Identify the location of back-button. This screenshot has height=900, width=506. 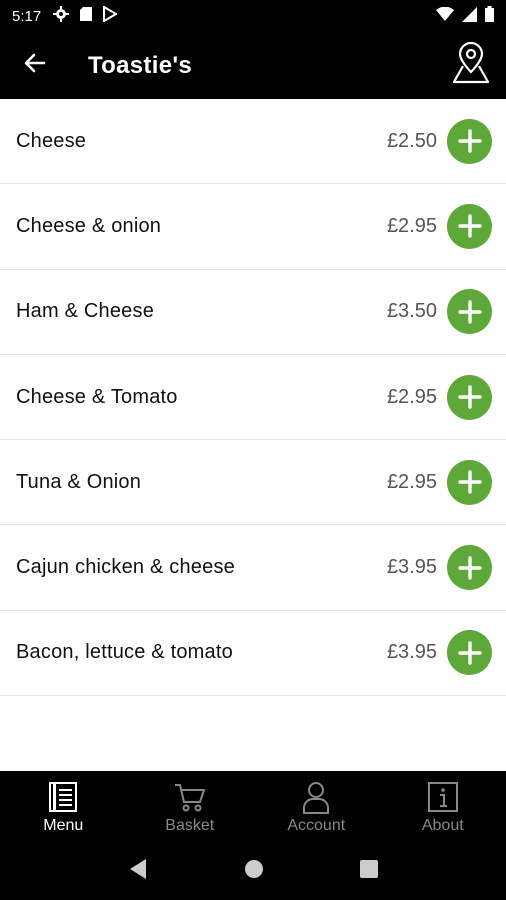
(35, 65).